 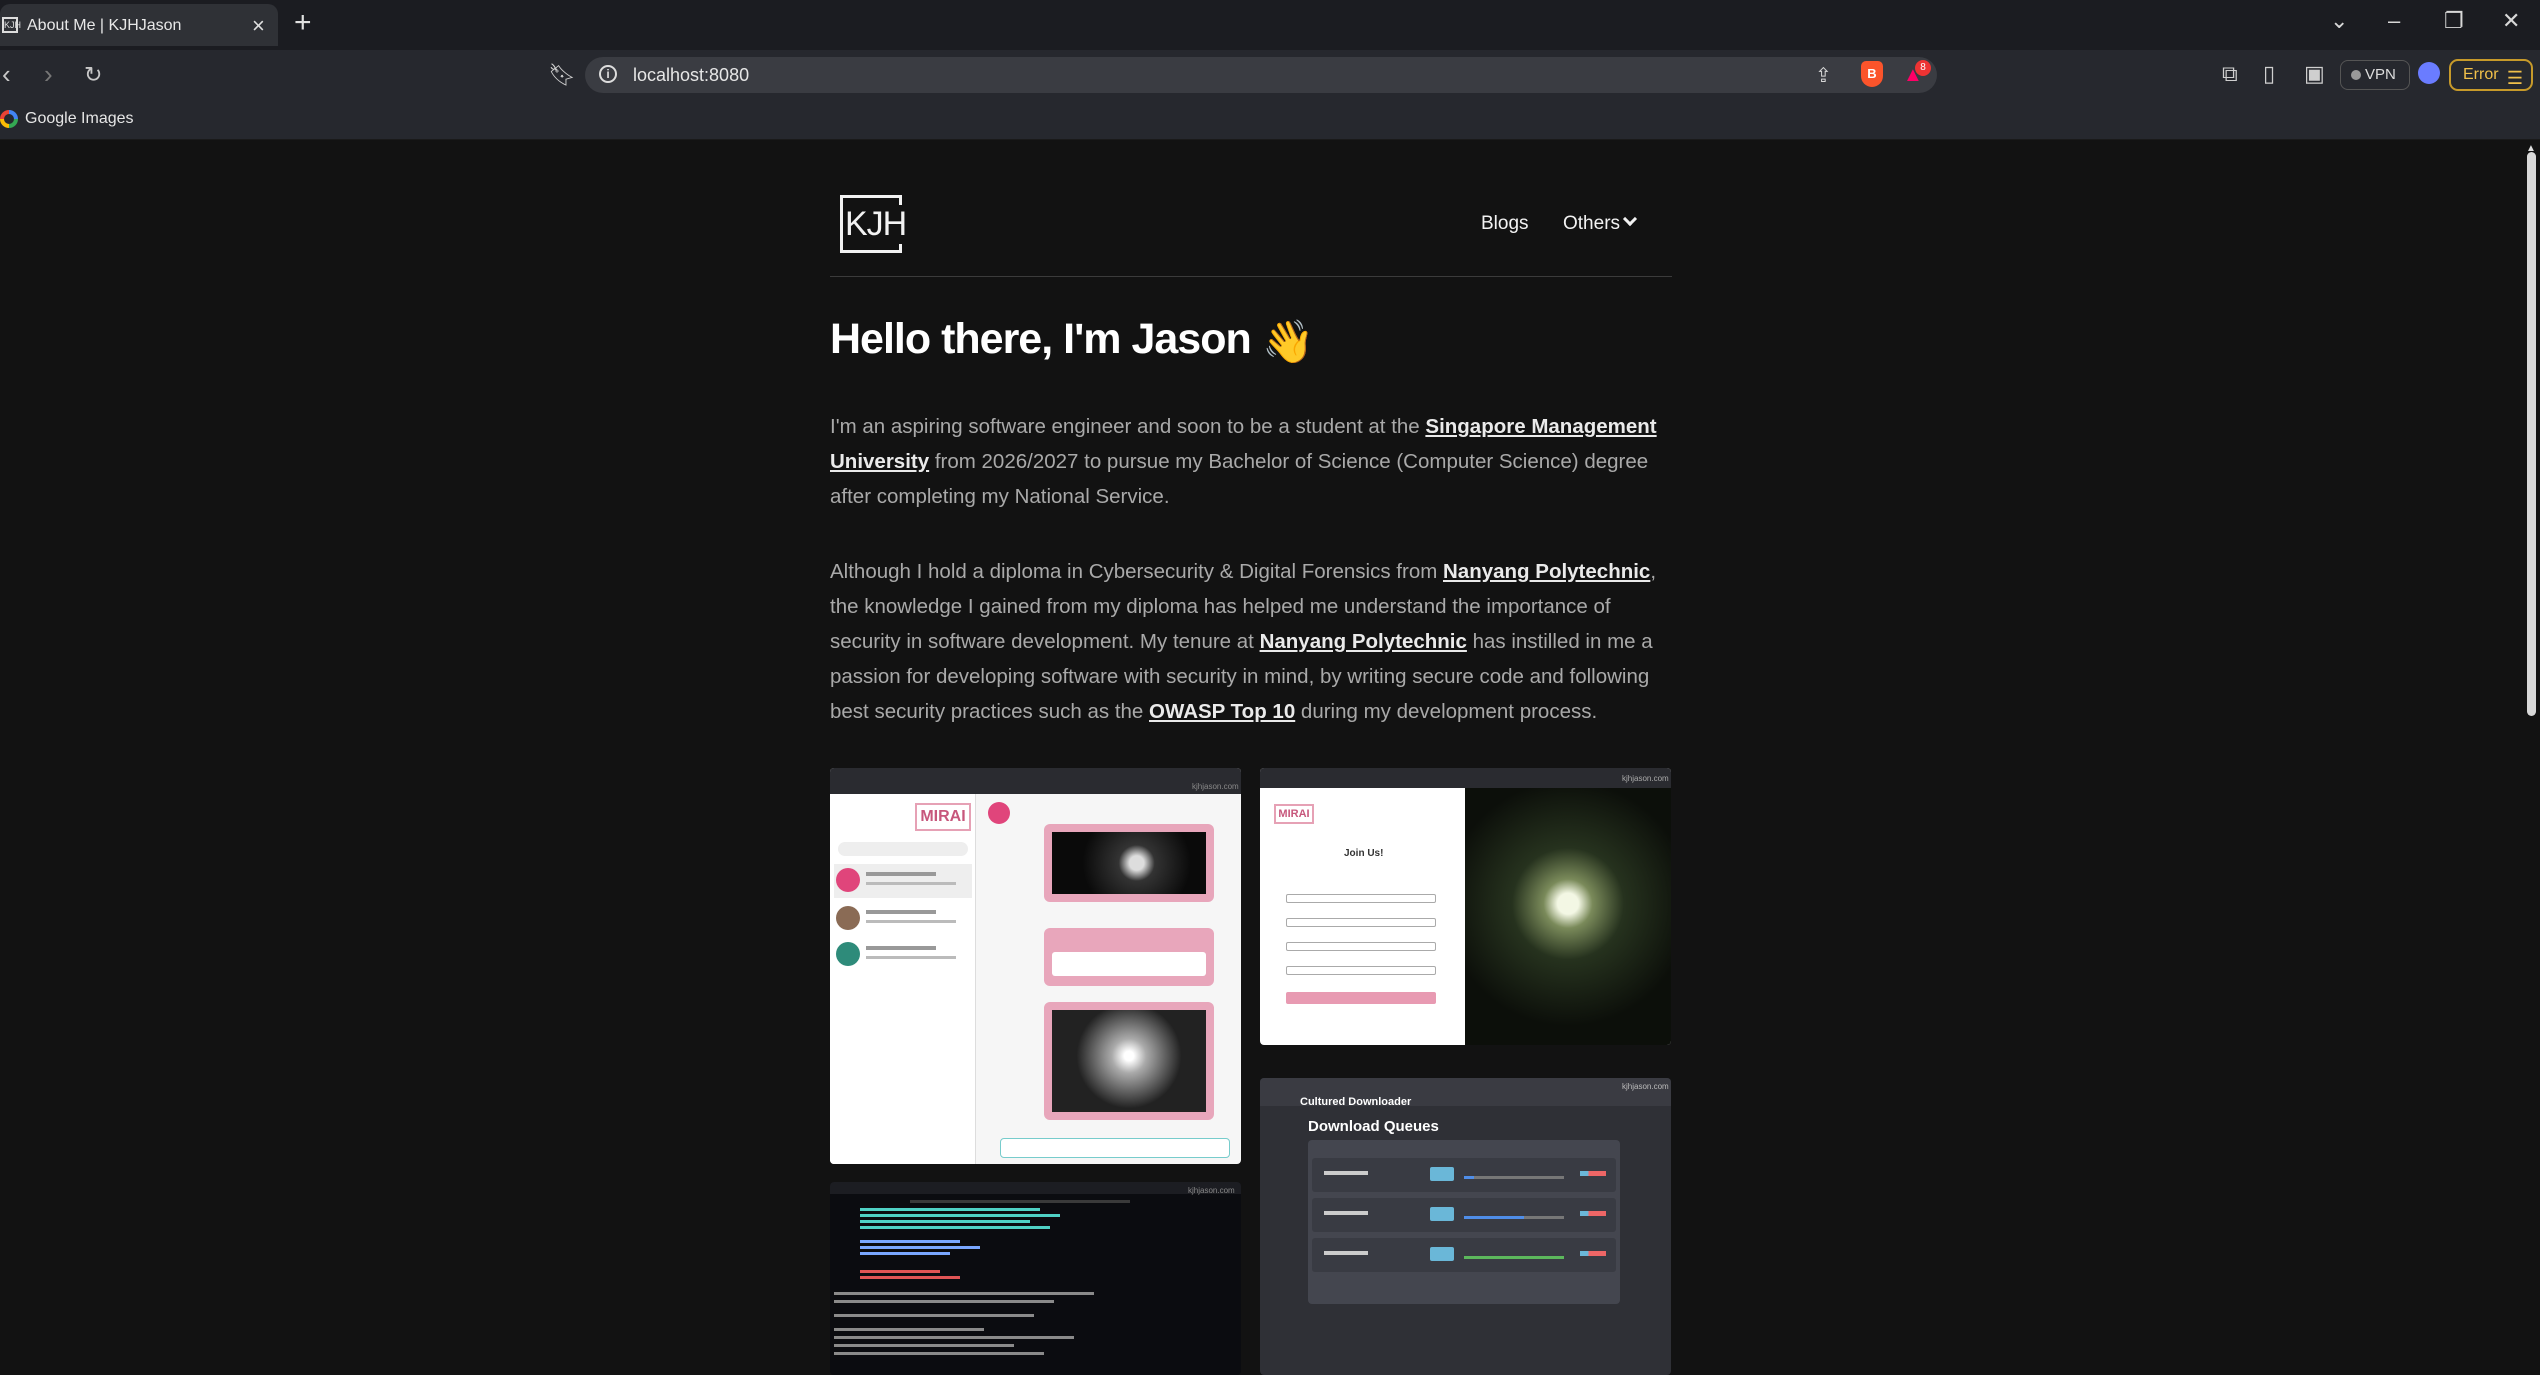 I want to click on browser-tab-active: KJH About Me | KJHJason ×, so click(x=139, y=25).